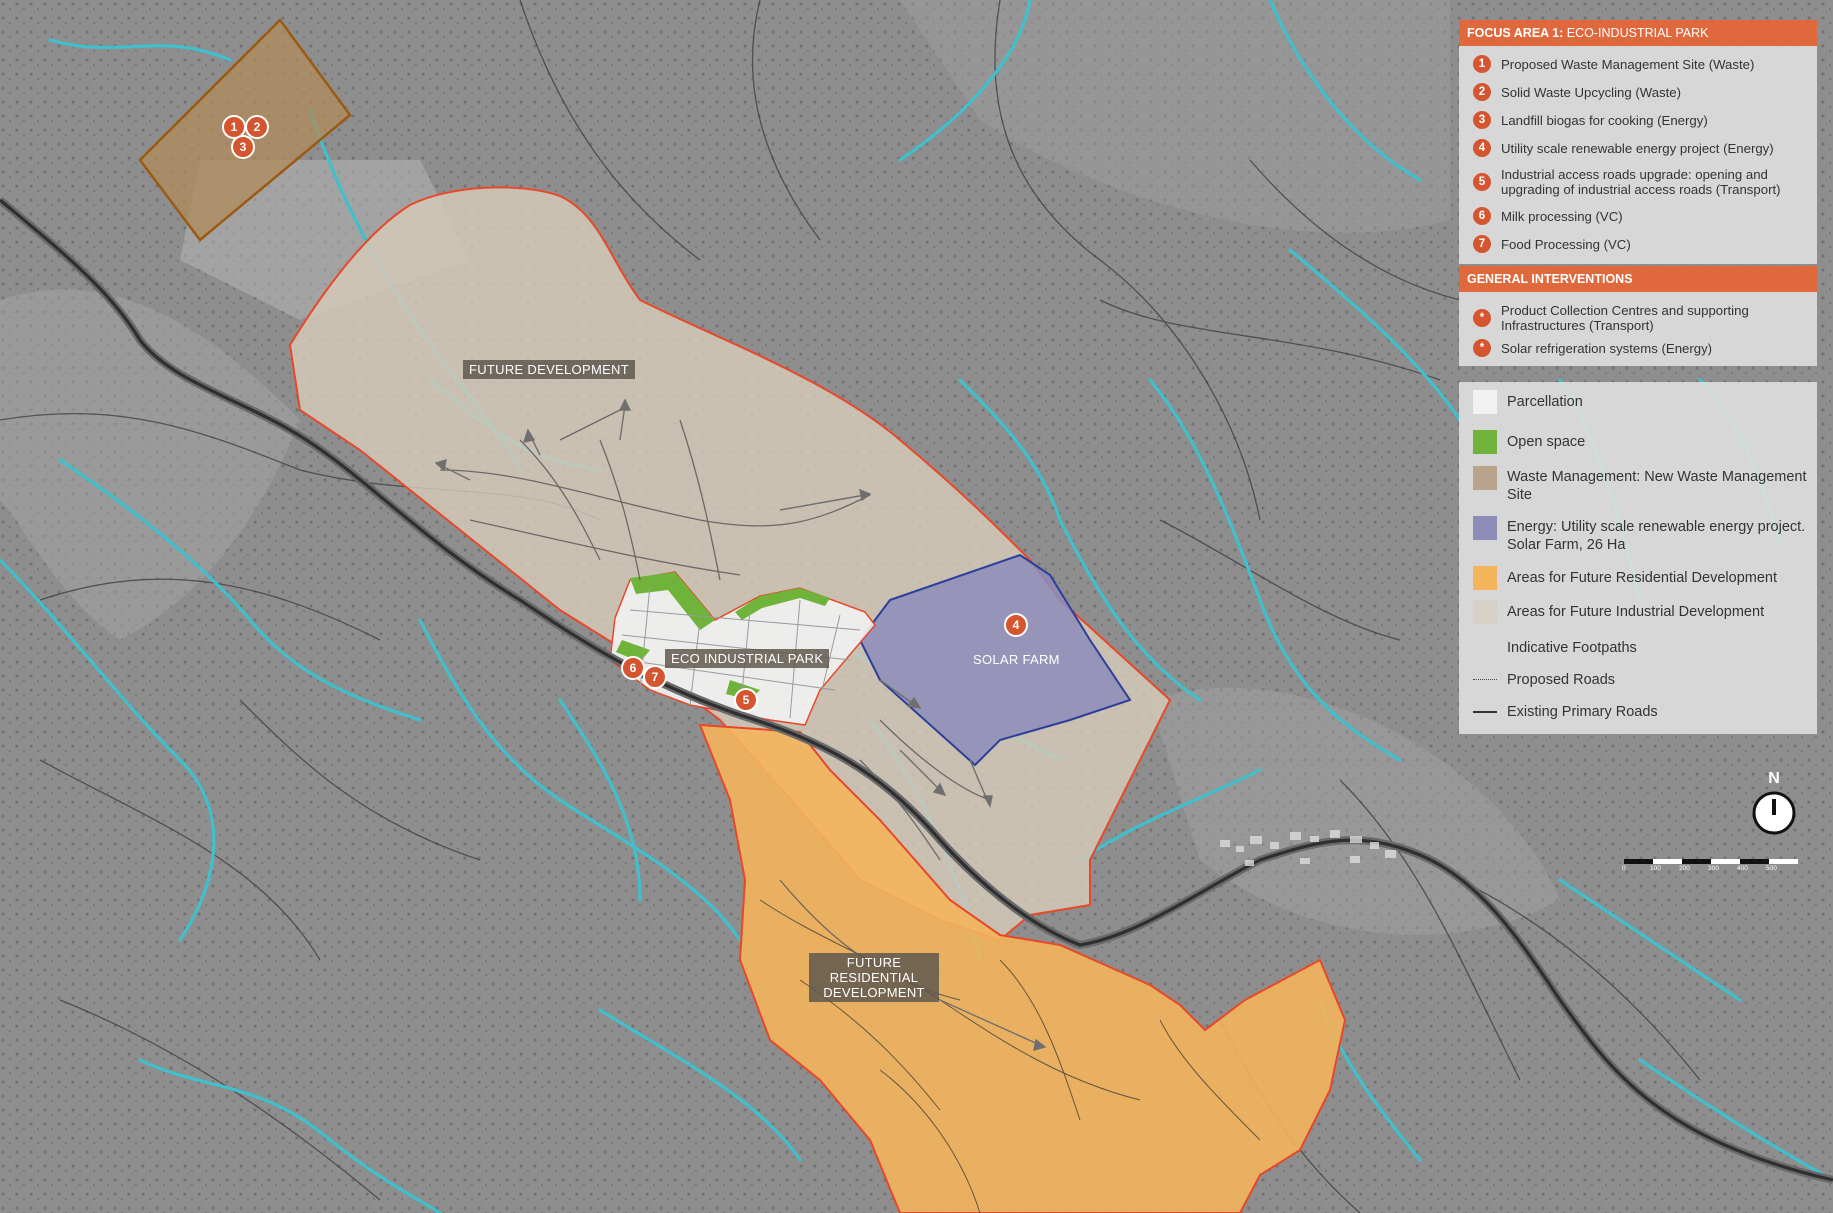  I want to click on map-marker-3: 3, so click(243, 147).